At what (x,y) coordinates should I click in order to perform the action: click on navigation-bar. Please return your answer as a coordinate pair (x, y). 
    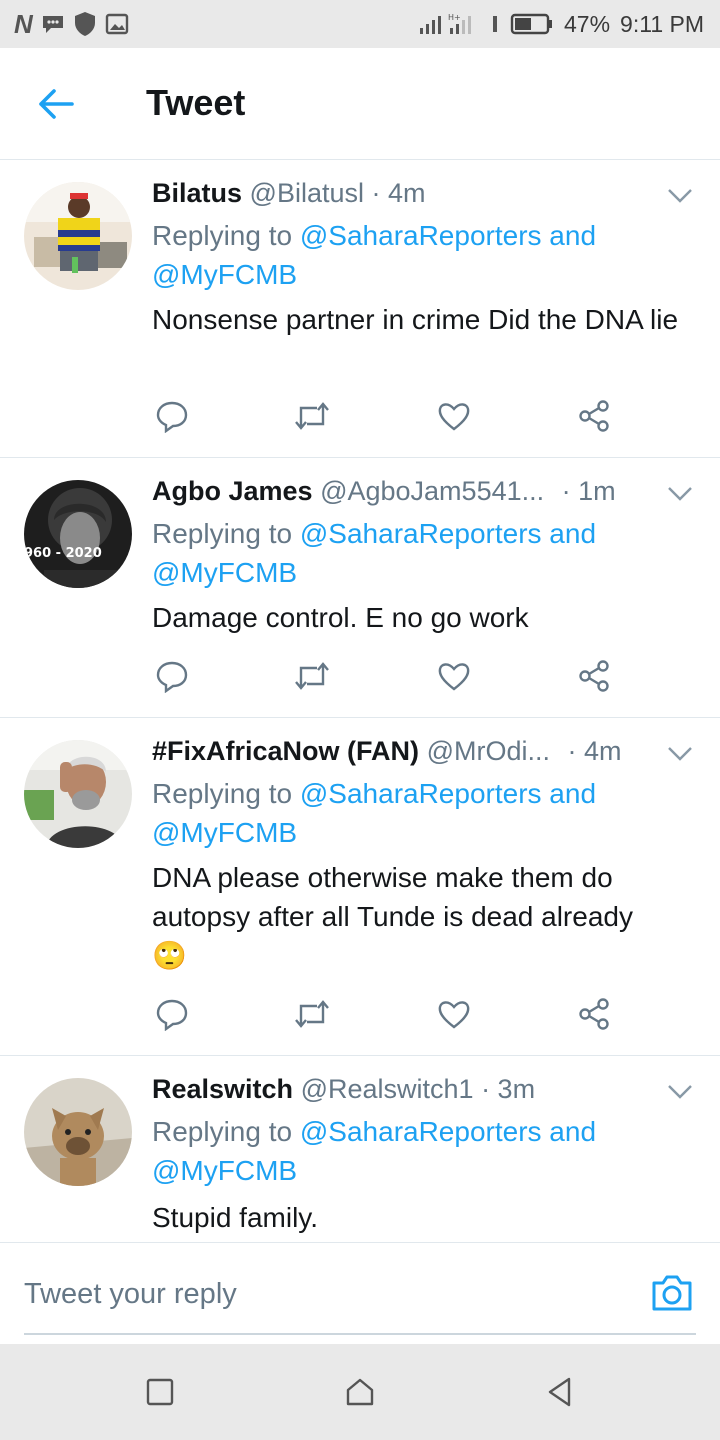
    Looking at the image, I should click on (360, 1392).